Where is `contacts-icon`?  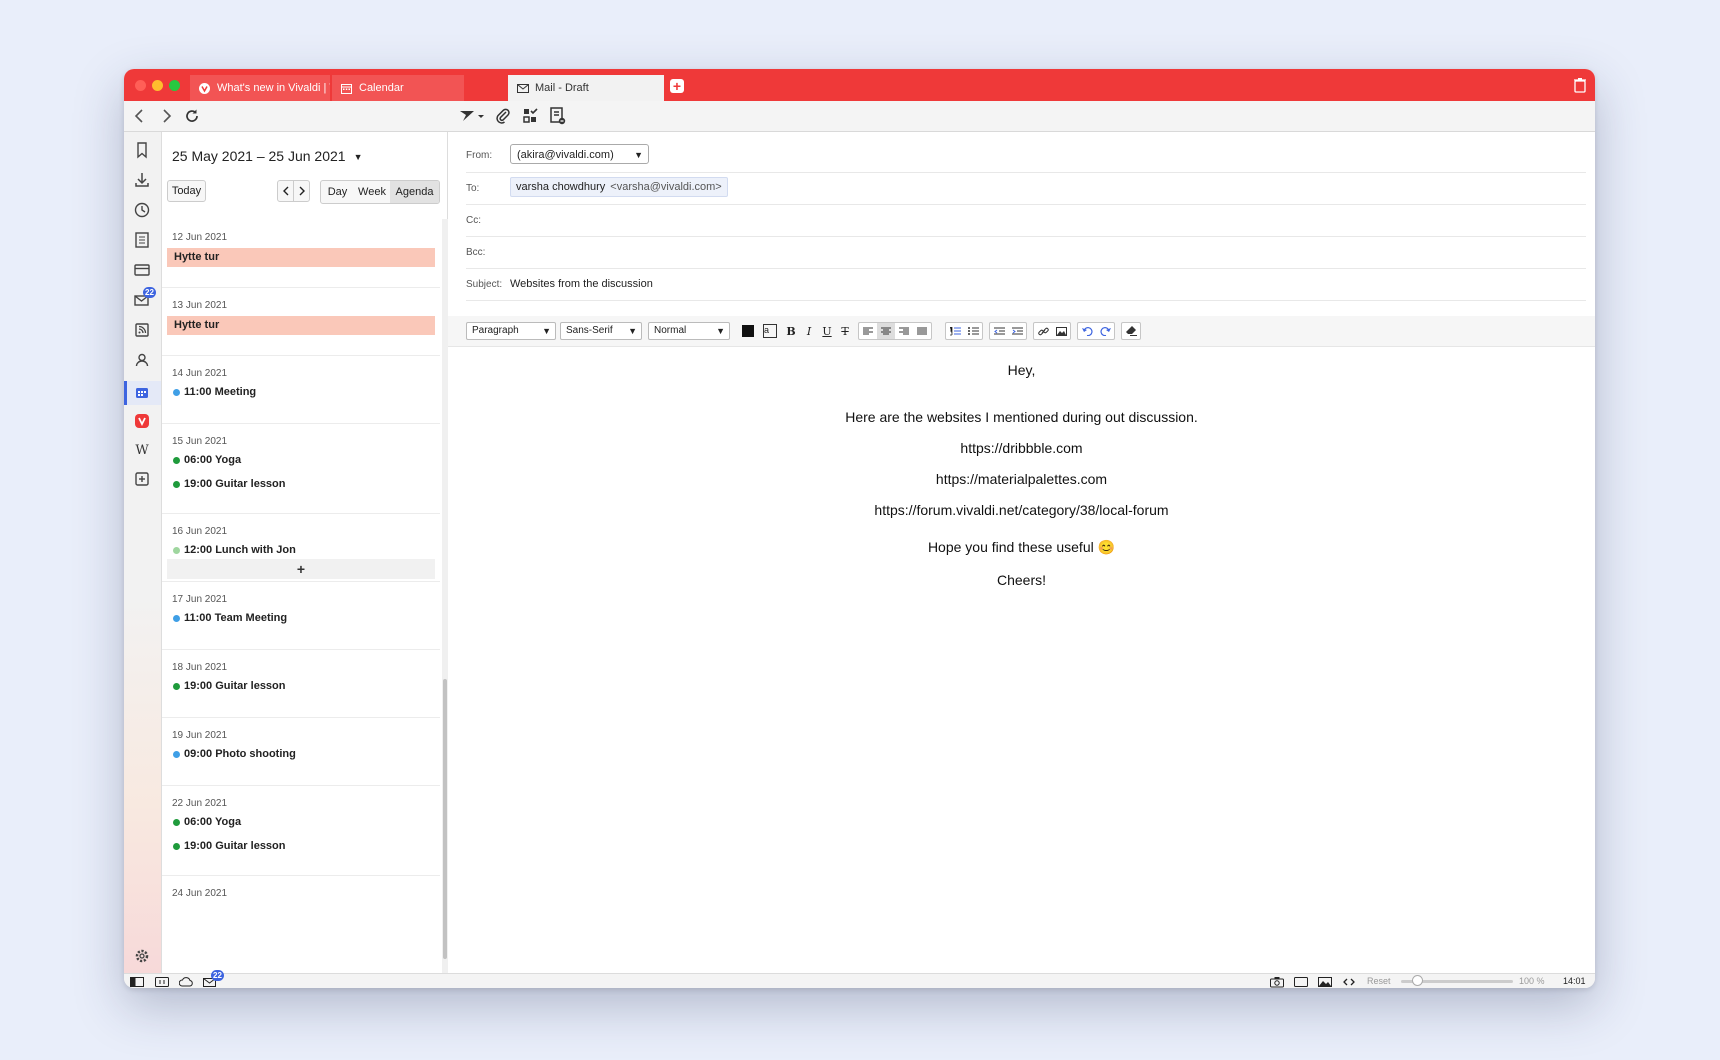
contacts-icon is located at coordinates (142, 360).